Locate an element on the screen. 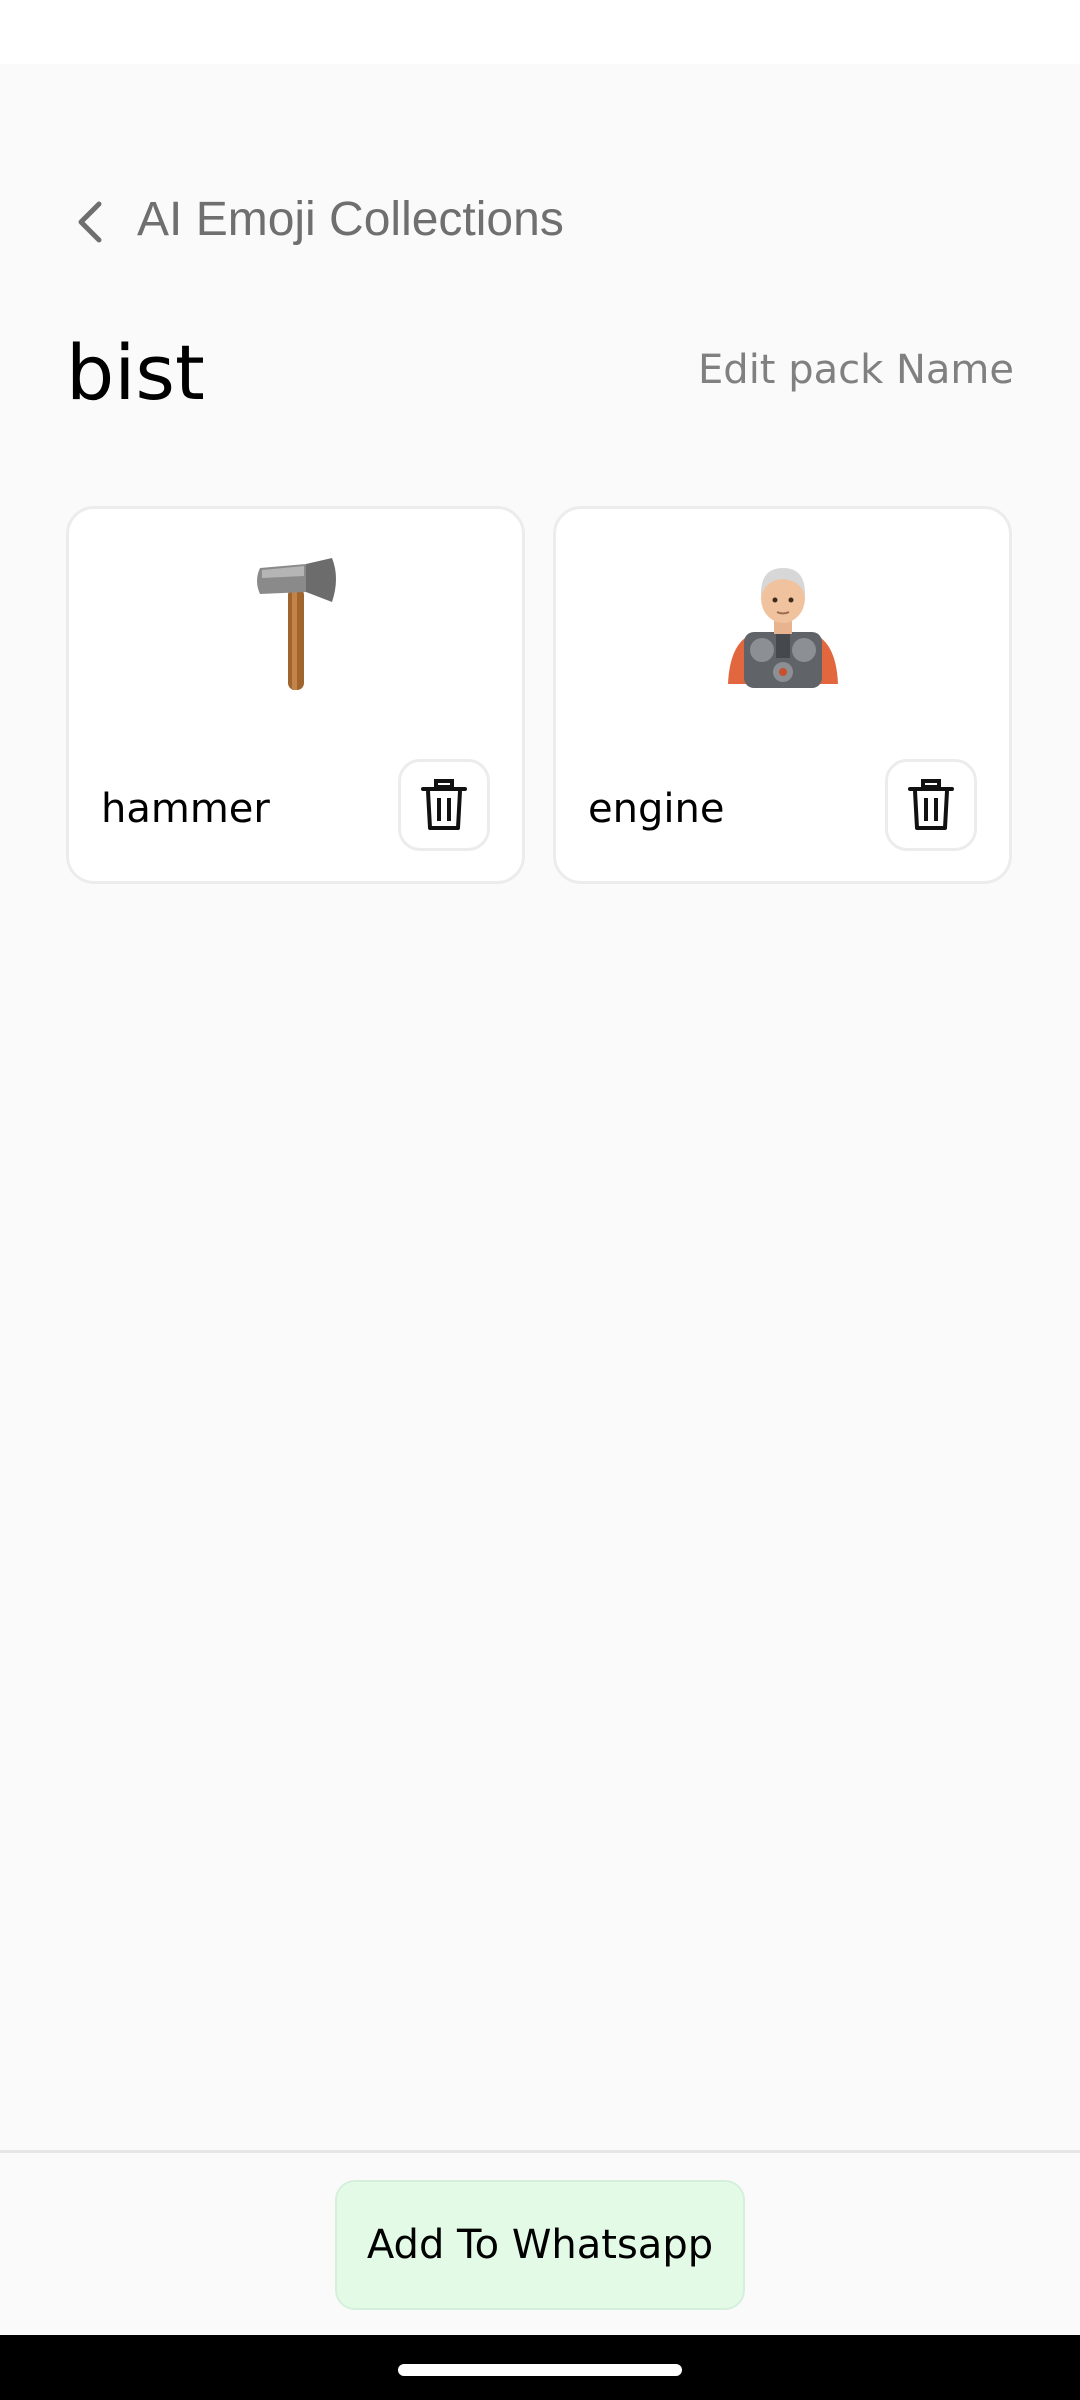  sticker-card: hammer is located at coordinates (295, 695).